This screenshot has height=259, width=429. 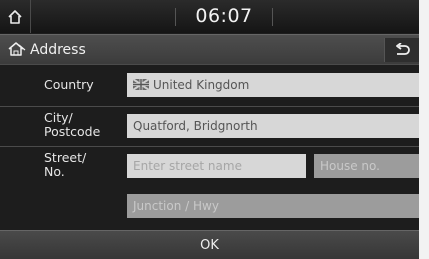 I want to click on title-bar: Address, so click(x=209, y=49).